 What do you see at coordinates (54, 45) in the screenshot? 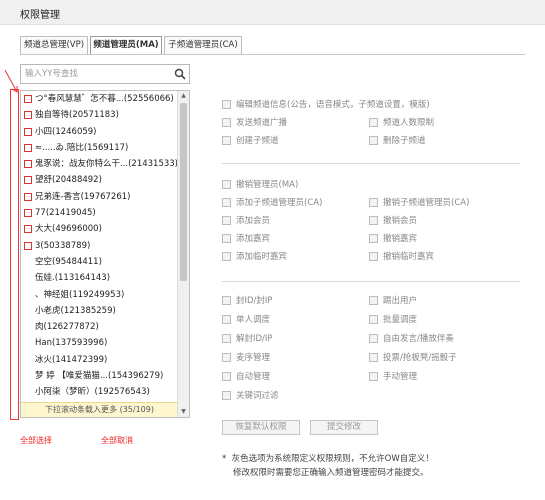
I see `tab-vp: 频道总管理(VP)` at bounding box center [54, 45].